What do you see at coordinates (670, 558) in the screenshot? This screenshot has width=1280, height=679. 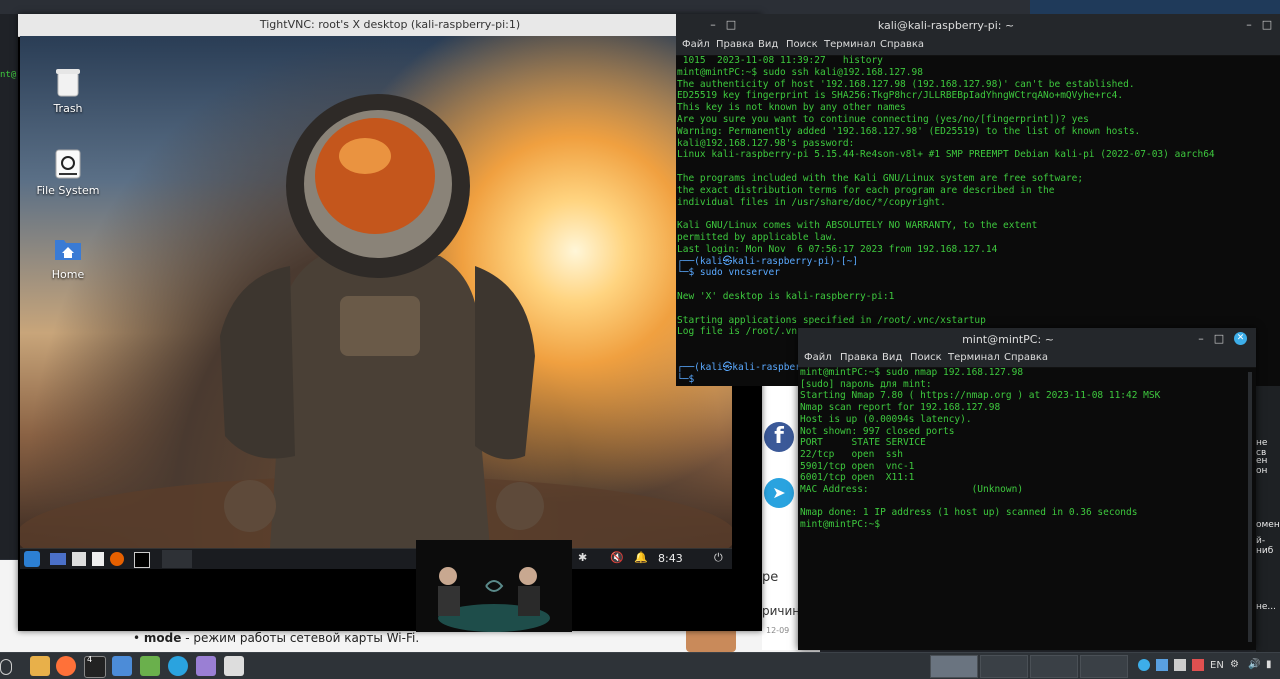 I see `panel-clock: 8:43` at bounding box center [670, 558].